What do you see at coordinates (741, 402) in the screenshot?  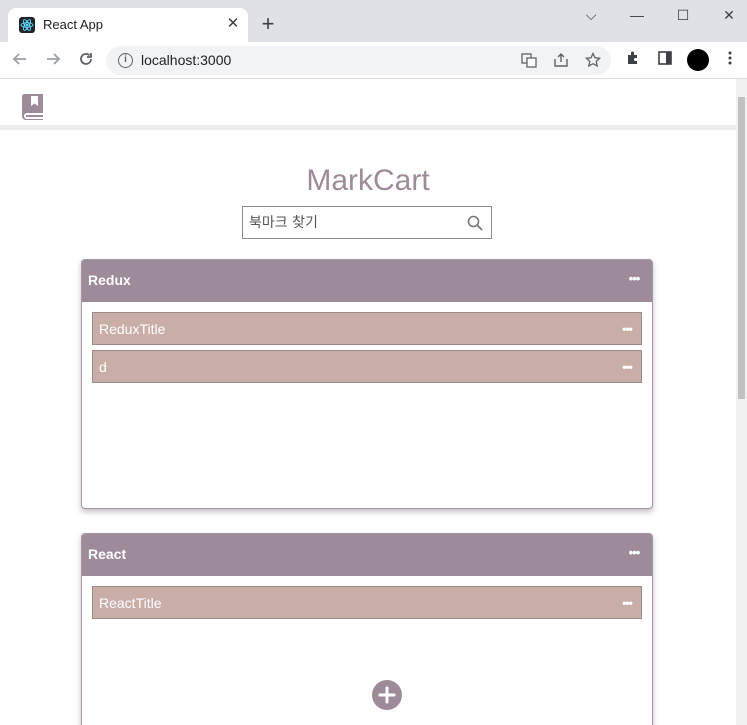 I see `page-scrollbar` at bounding box center [741, 402].